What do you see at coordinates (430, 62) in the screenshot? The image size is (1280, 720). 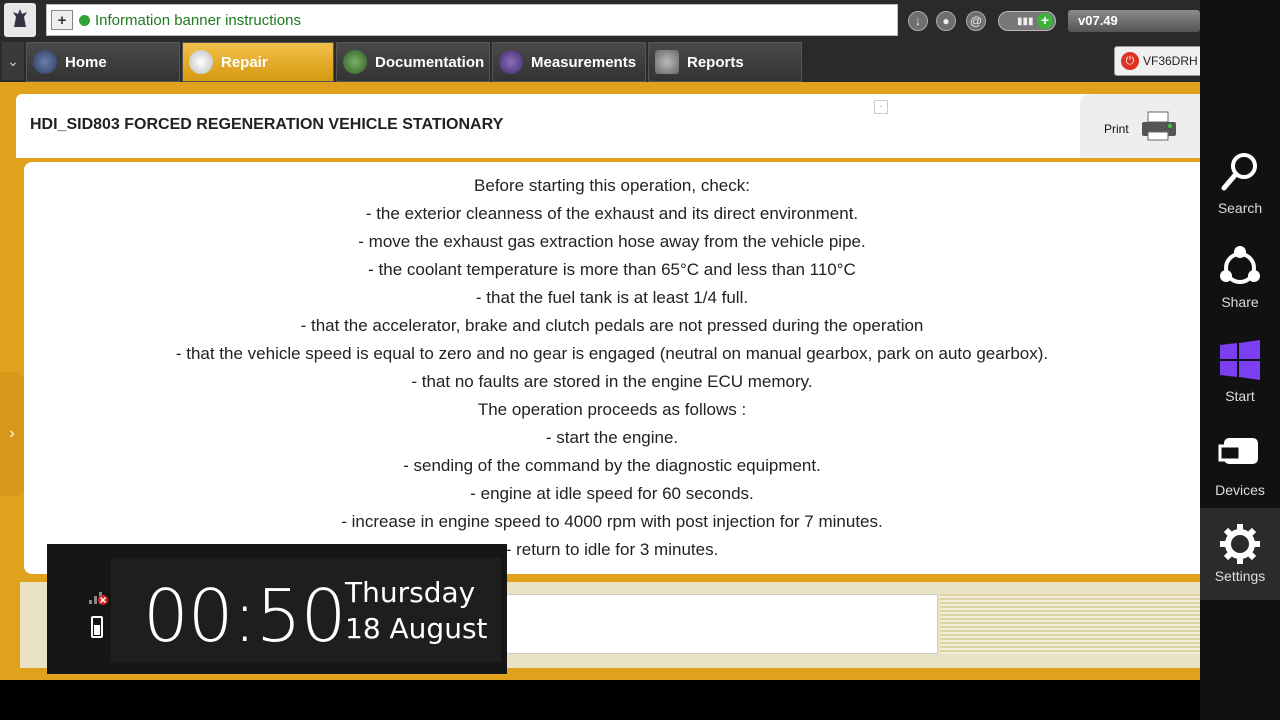 I see `tab-label: Documentation` at bounding box center [430, 62].